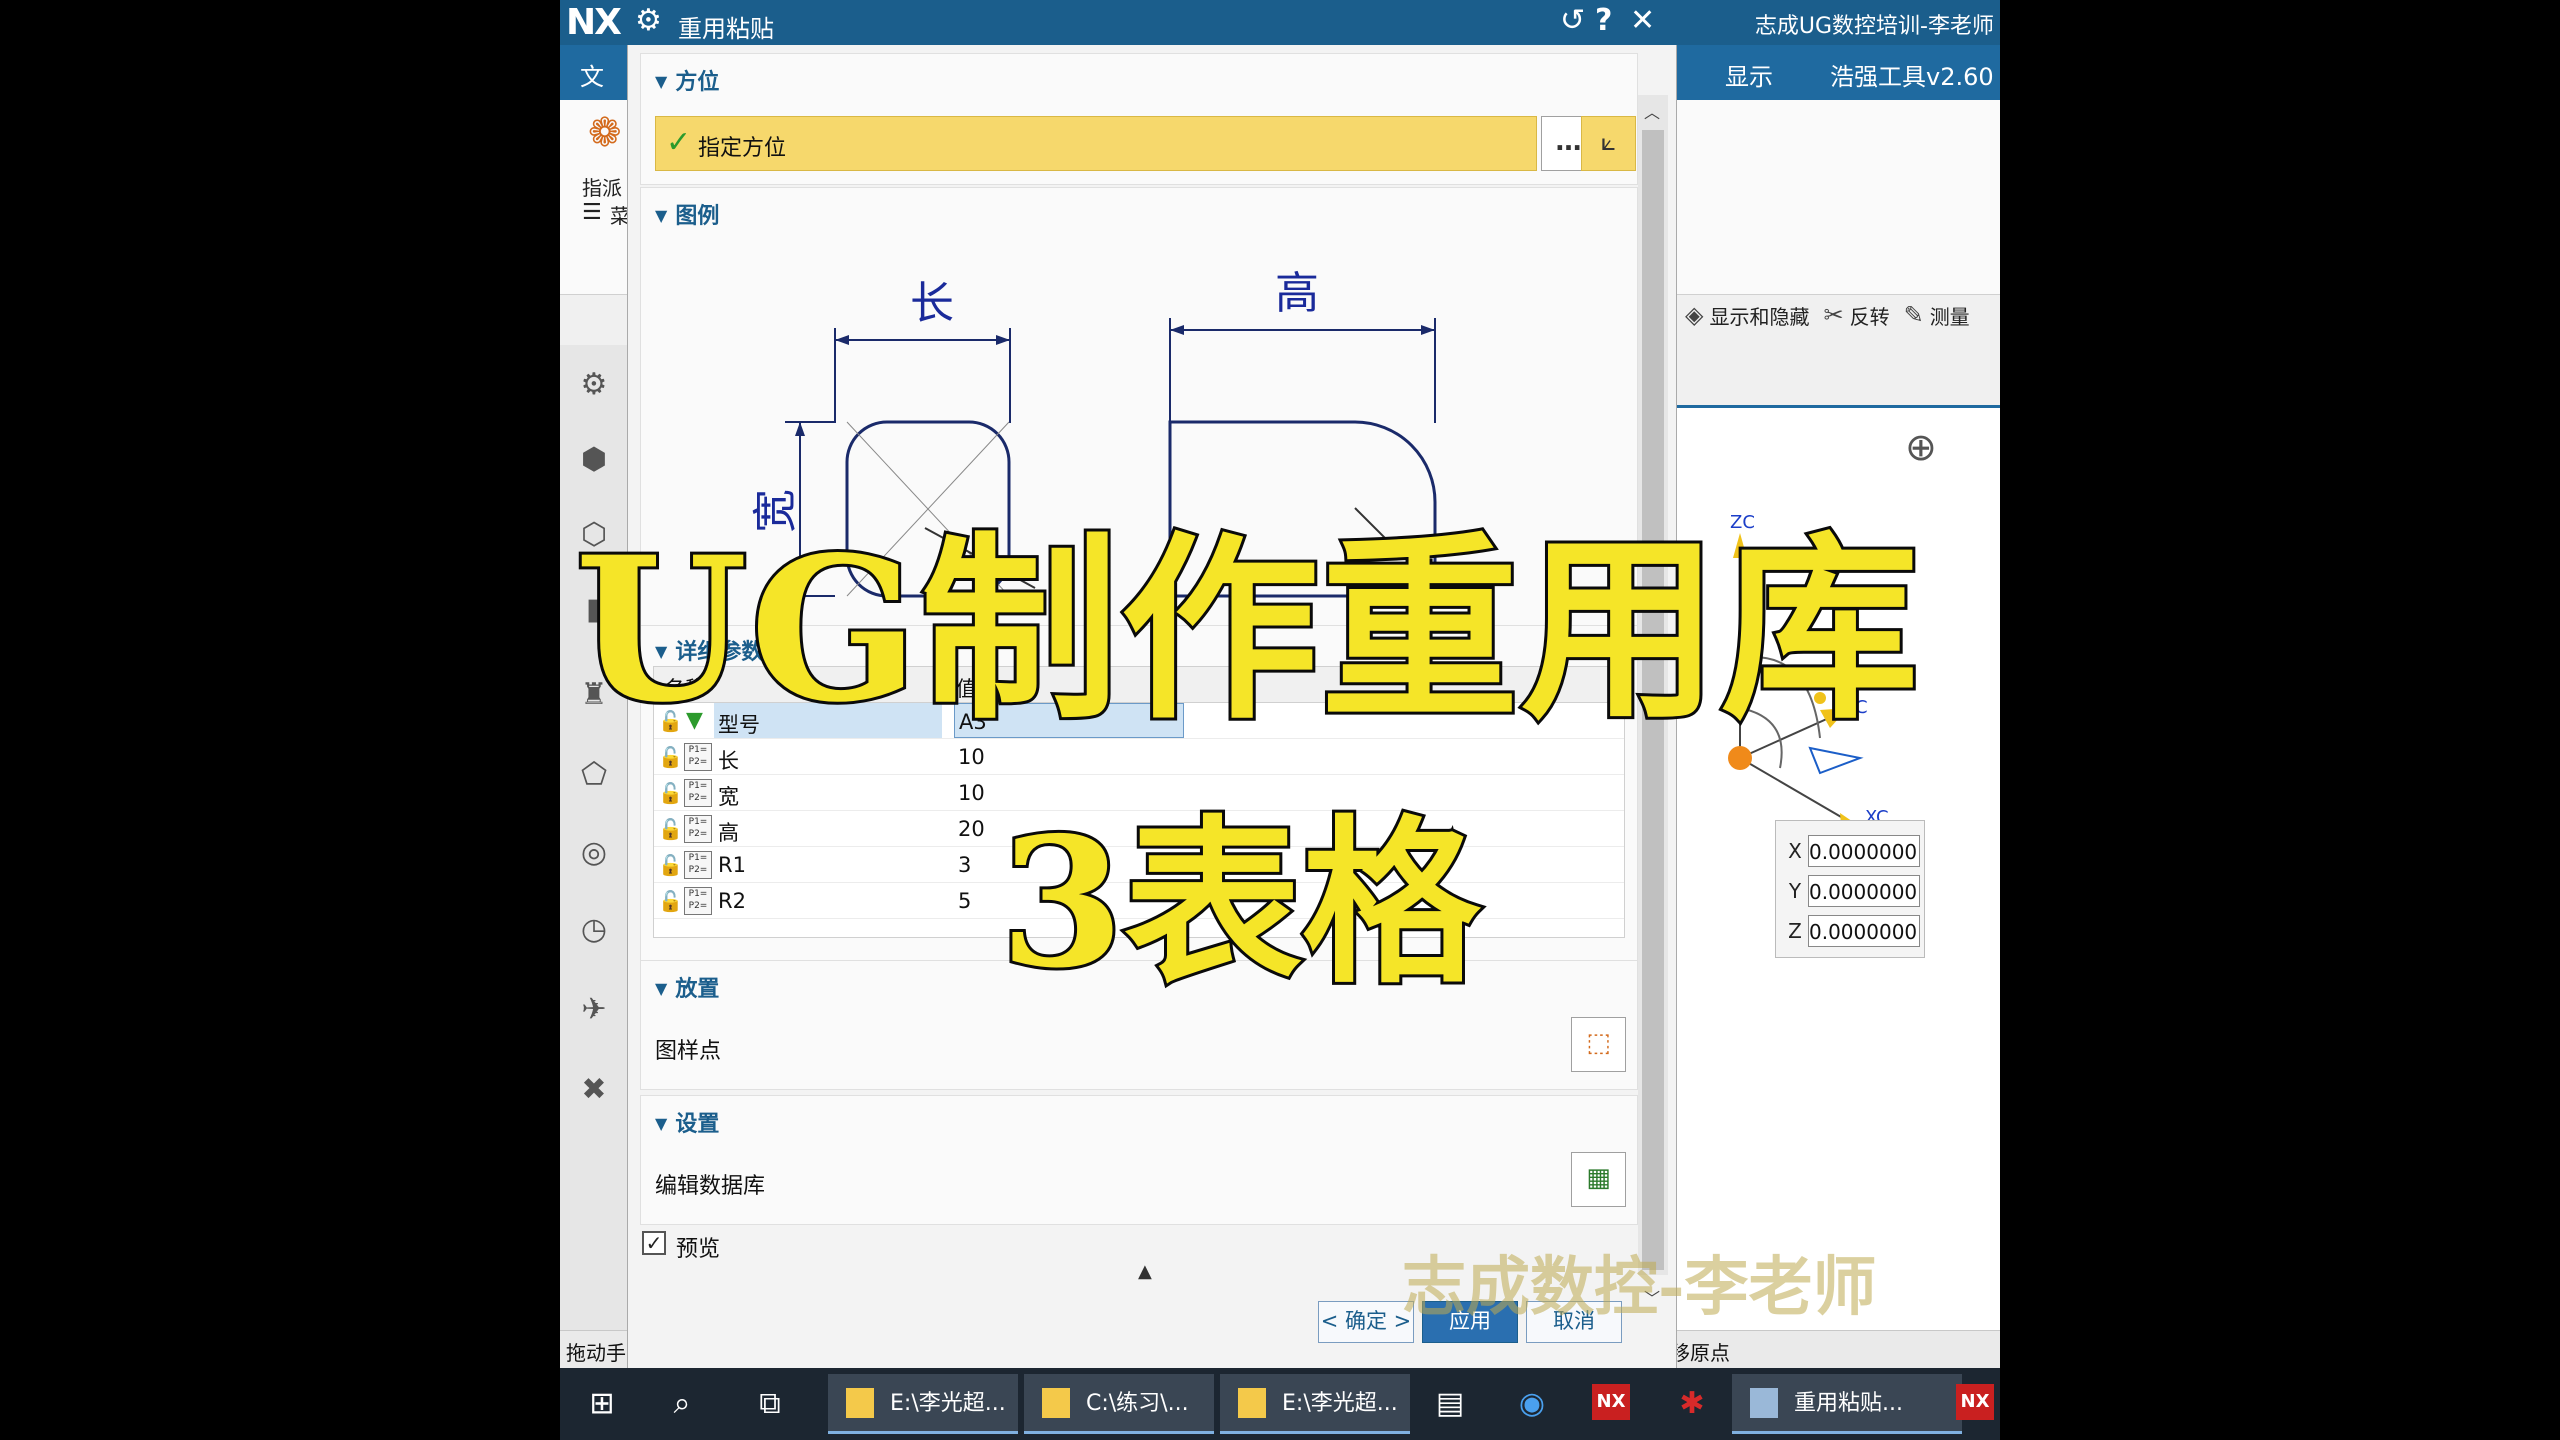 The height and width of the screenshot is (1440, 2560). Describe the element at coordinates (697, 989) in the screenshot. I see `placement-header-label: 放置` at that location.